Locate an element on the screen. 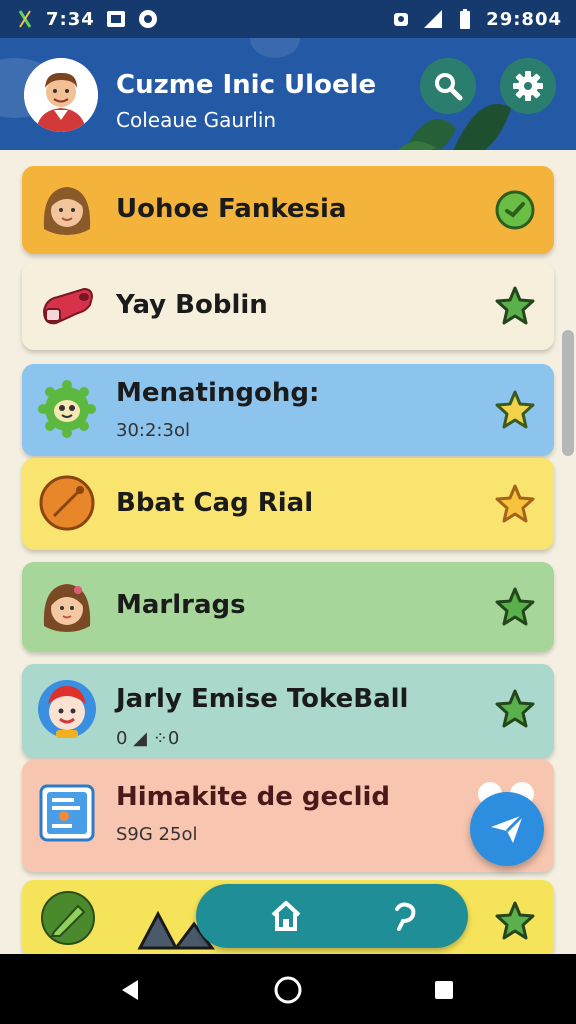 The width and height of the screenshot is (576, 1024). item-subtitle: S9G 25ol is located at coordinates (157, 834).